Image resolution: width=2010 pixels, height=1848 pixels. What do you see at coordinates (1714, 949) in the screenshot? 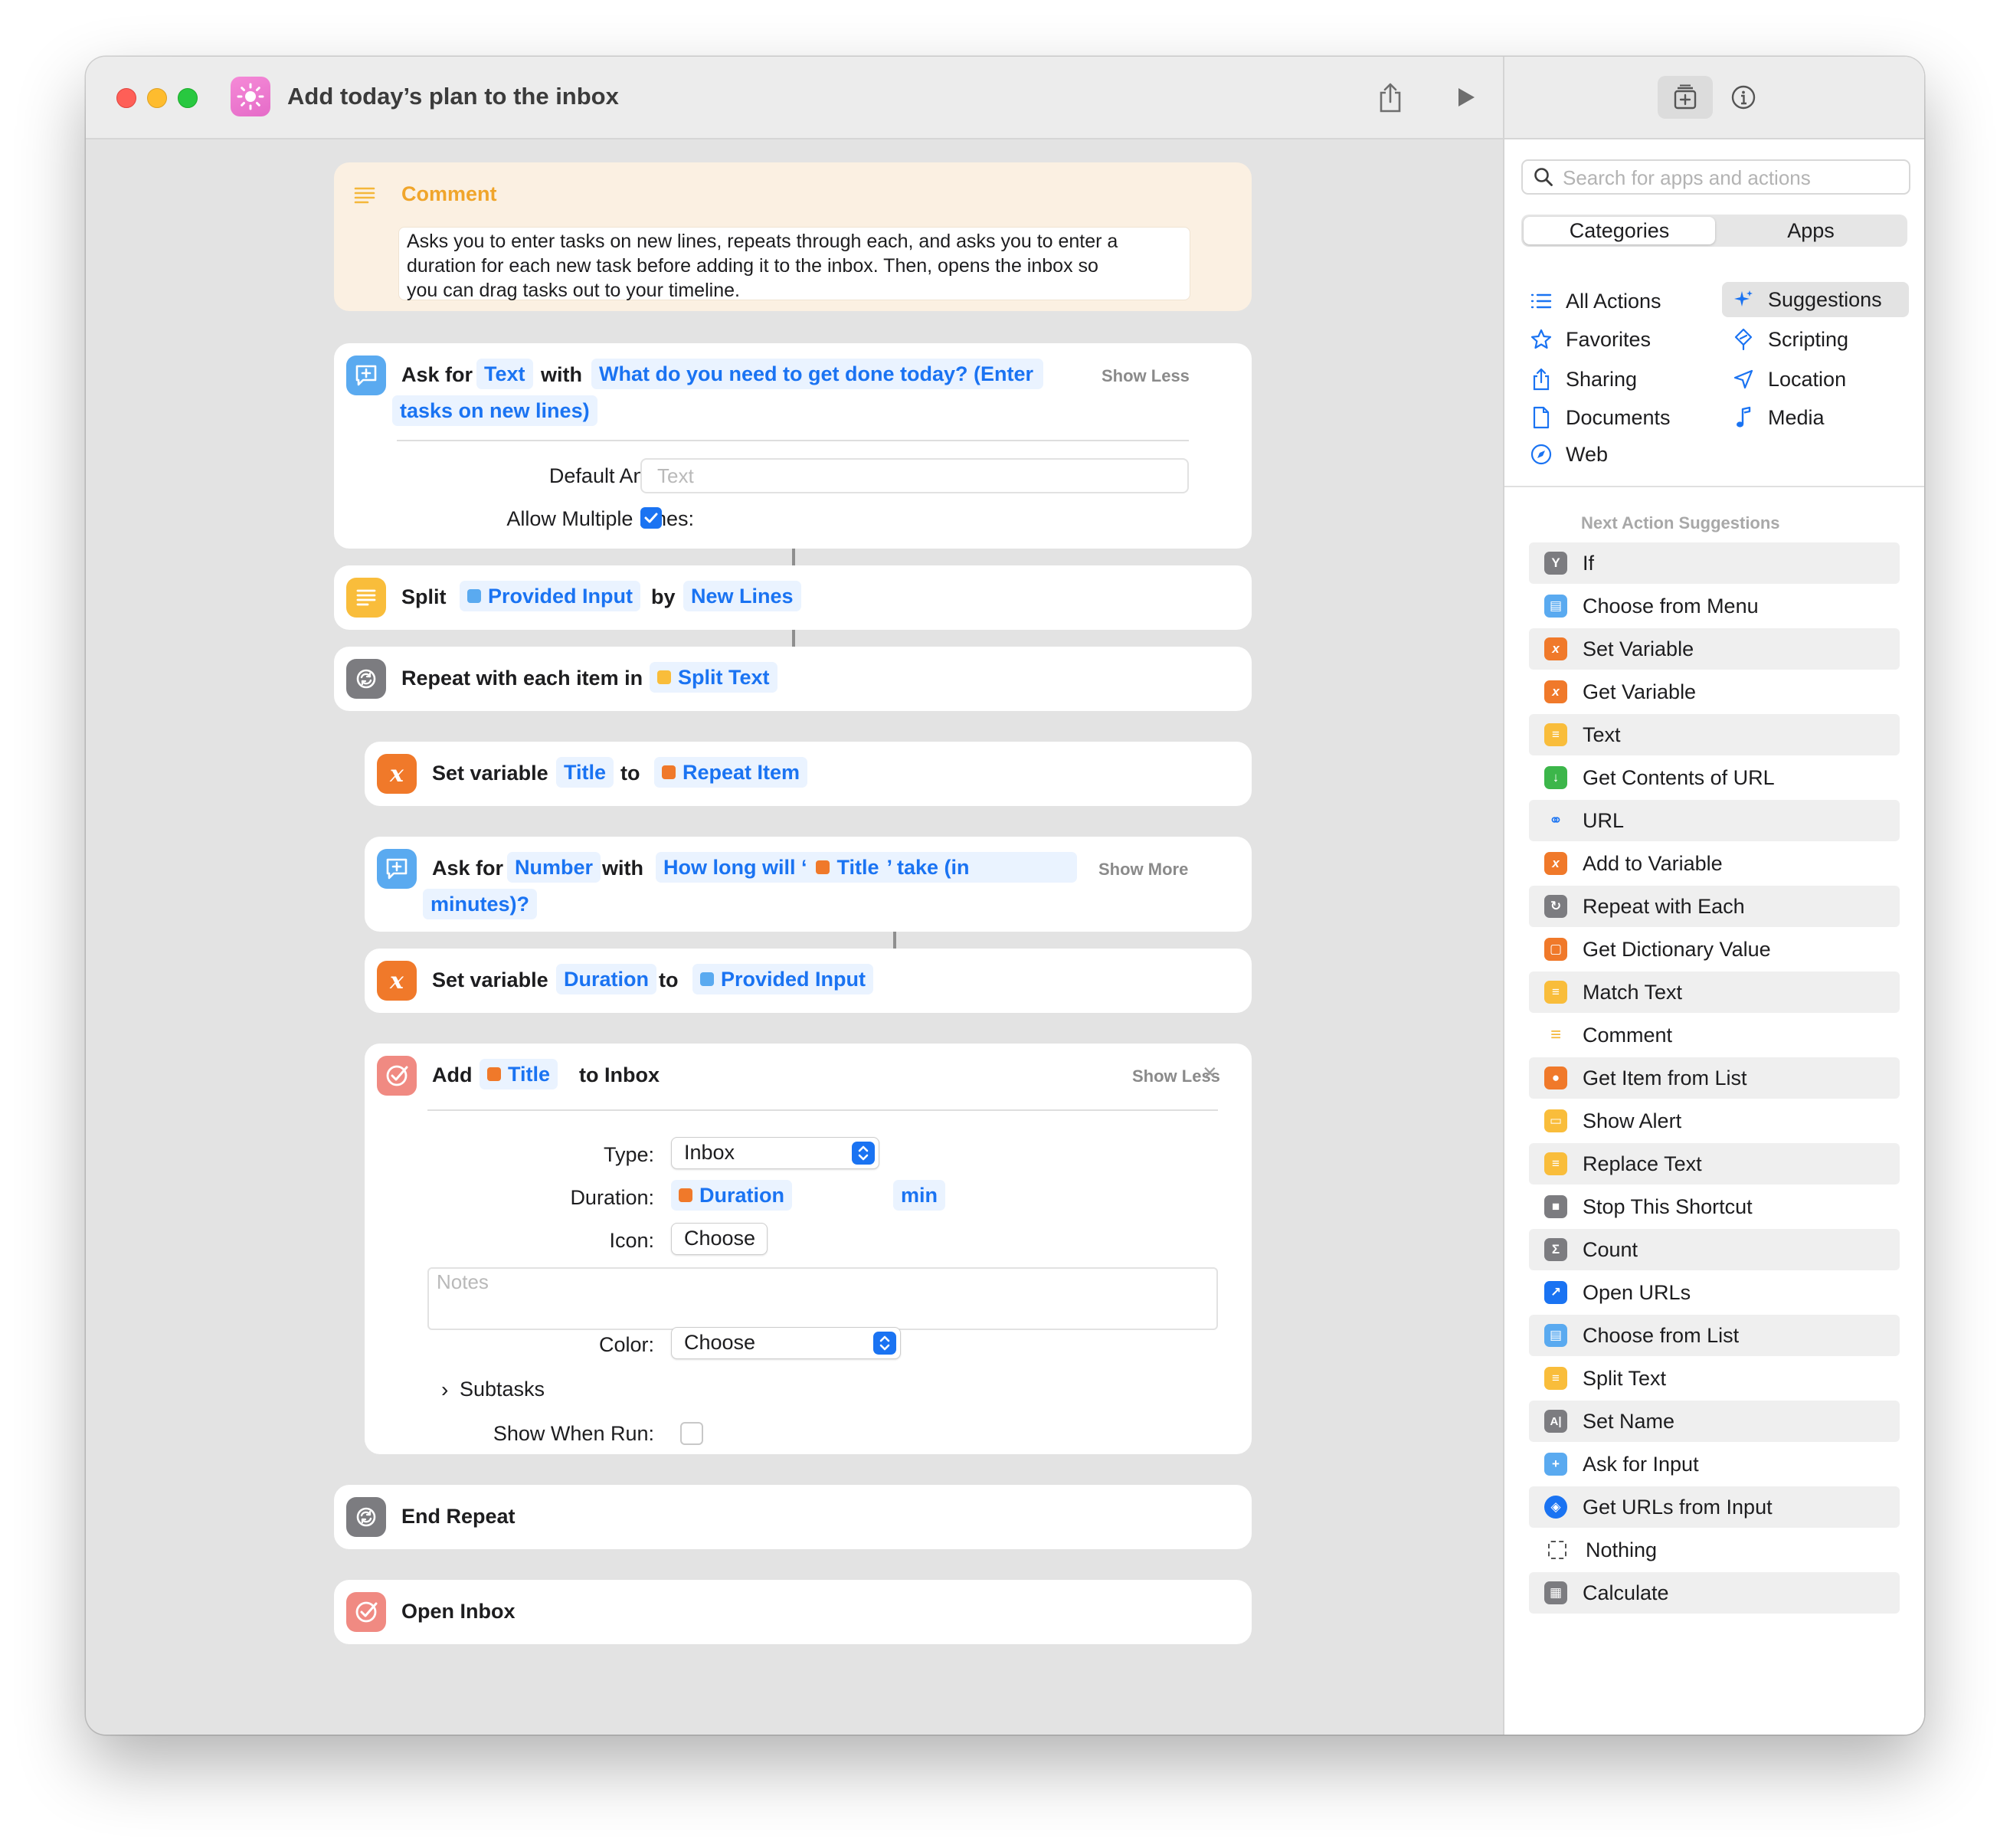
I see `suggestion-get-dictionary-value: ▢ Get Dictionary Value` at bounding box center [1714, 949].